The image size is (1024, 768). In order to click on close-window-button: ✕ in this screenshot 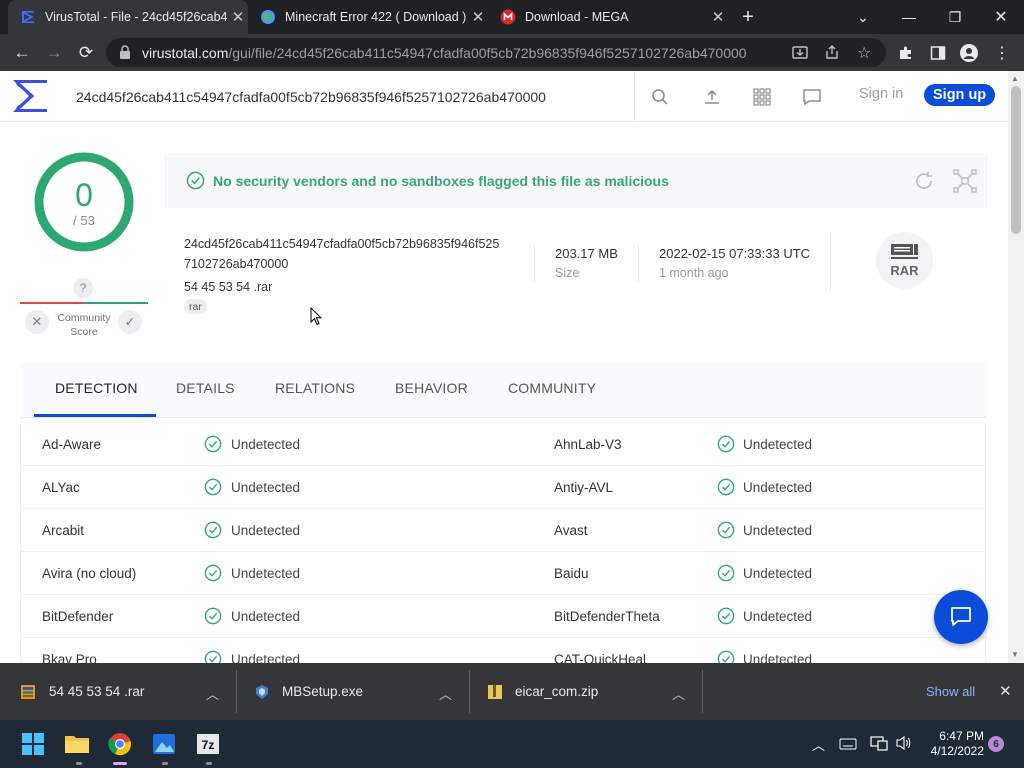, I will do `click(1001, 17)`.